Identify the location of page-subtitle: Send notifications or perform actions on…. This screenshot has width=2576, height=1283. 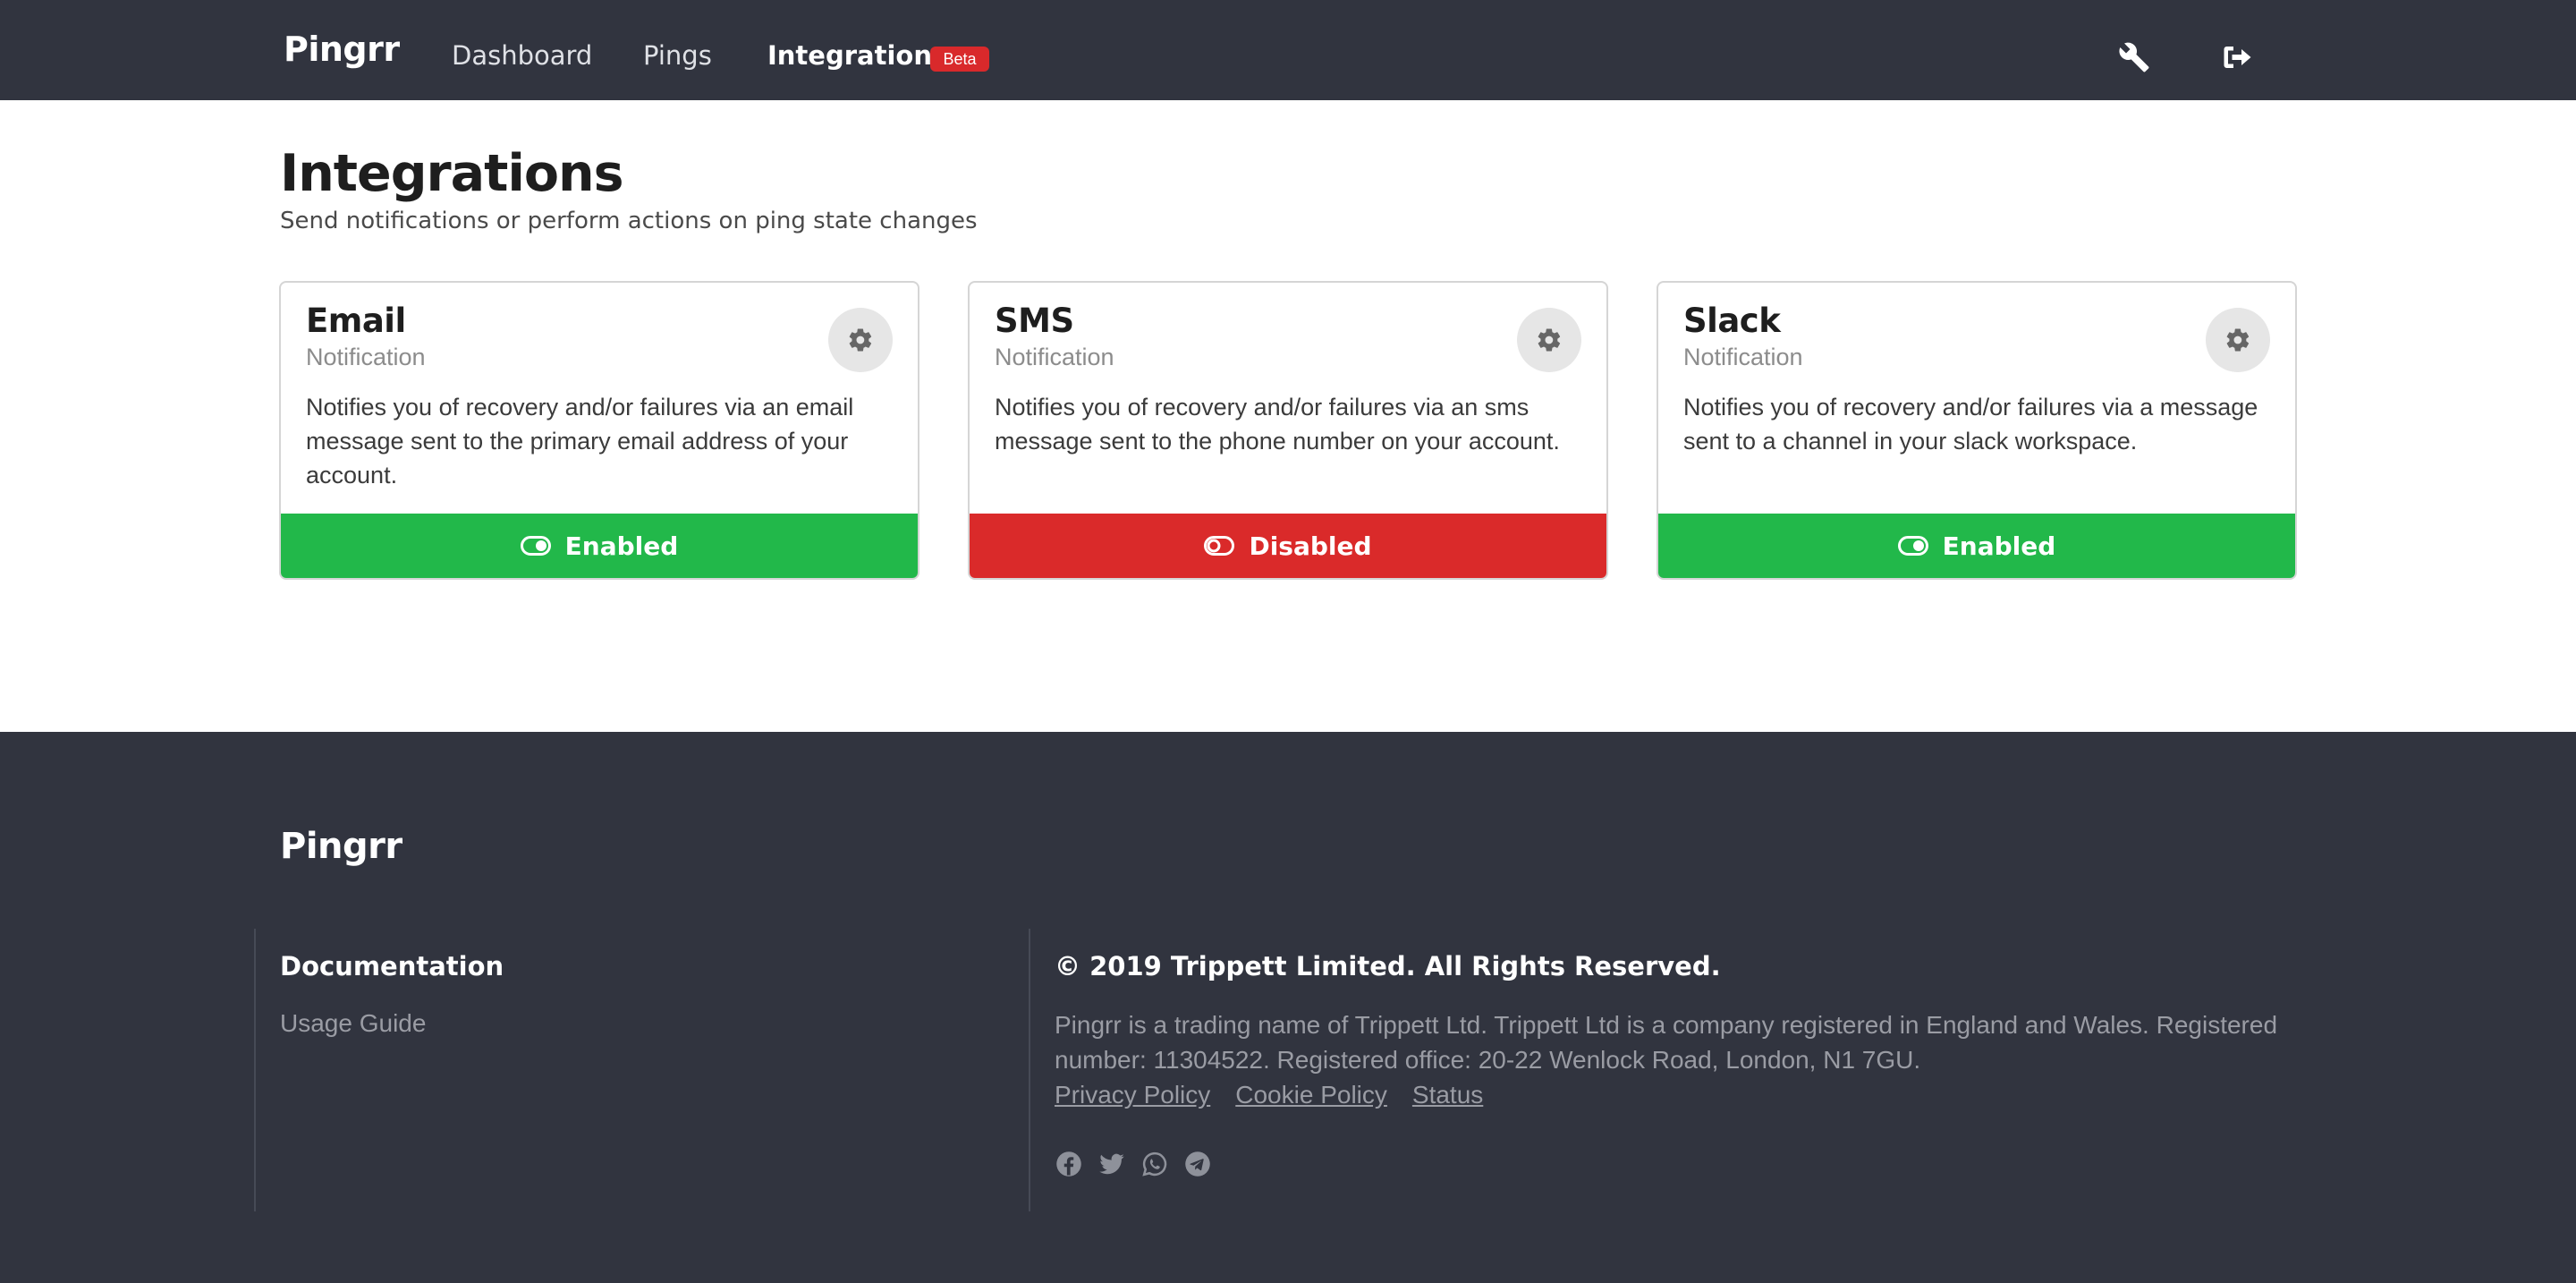
(629, 221).